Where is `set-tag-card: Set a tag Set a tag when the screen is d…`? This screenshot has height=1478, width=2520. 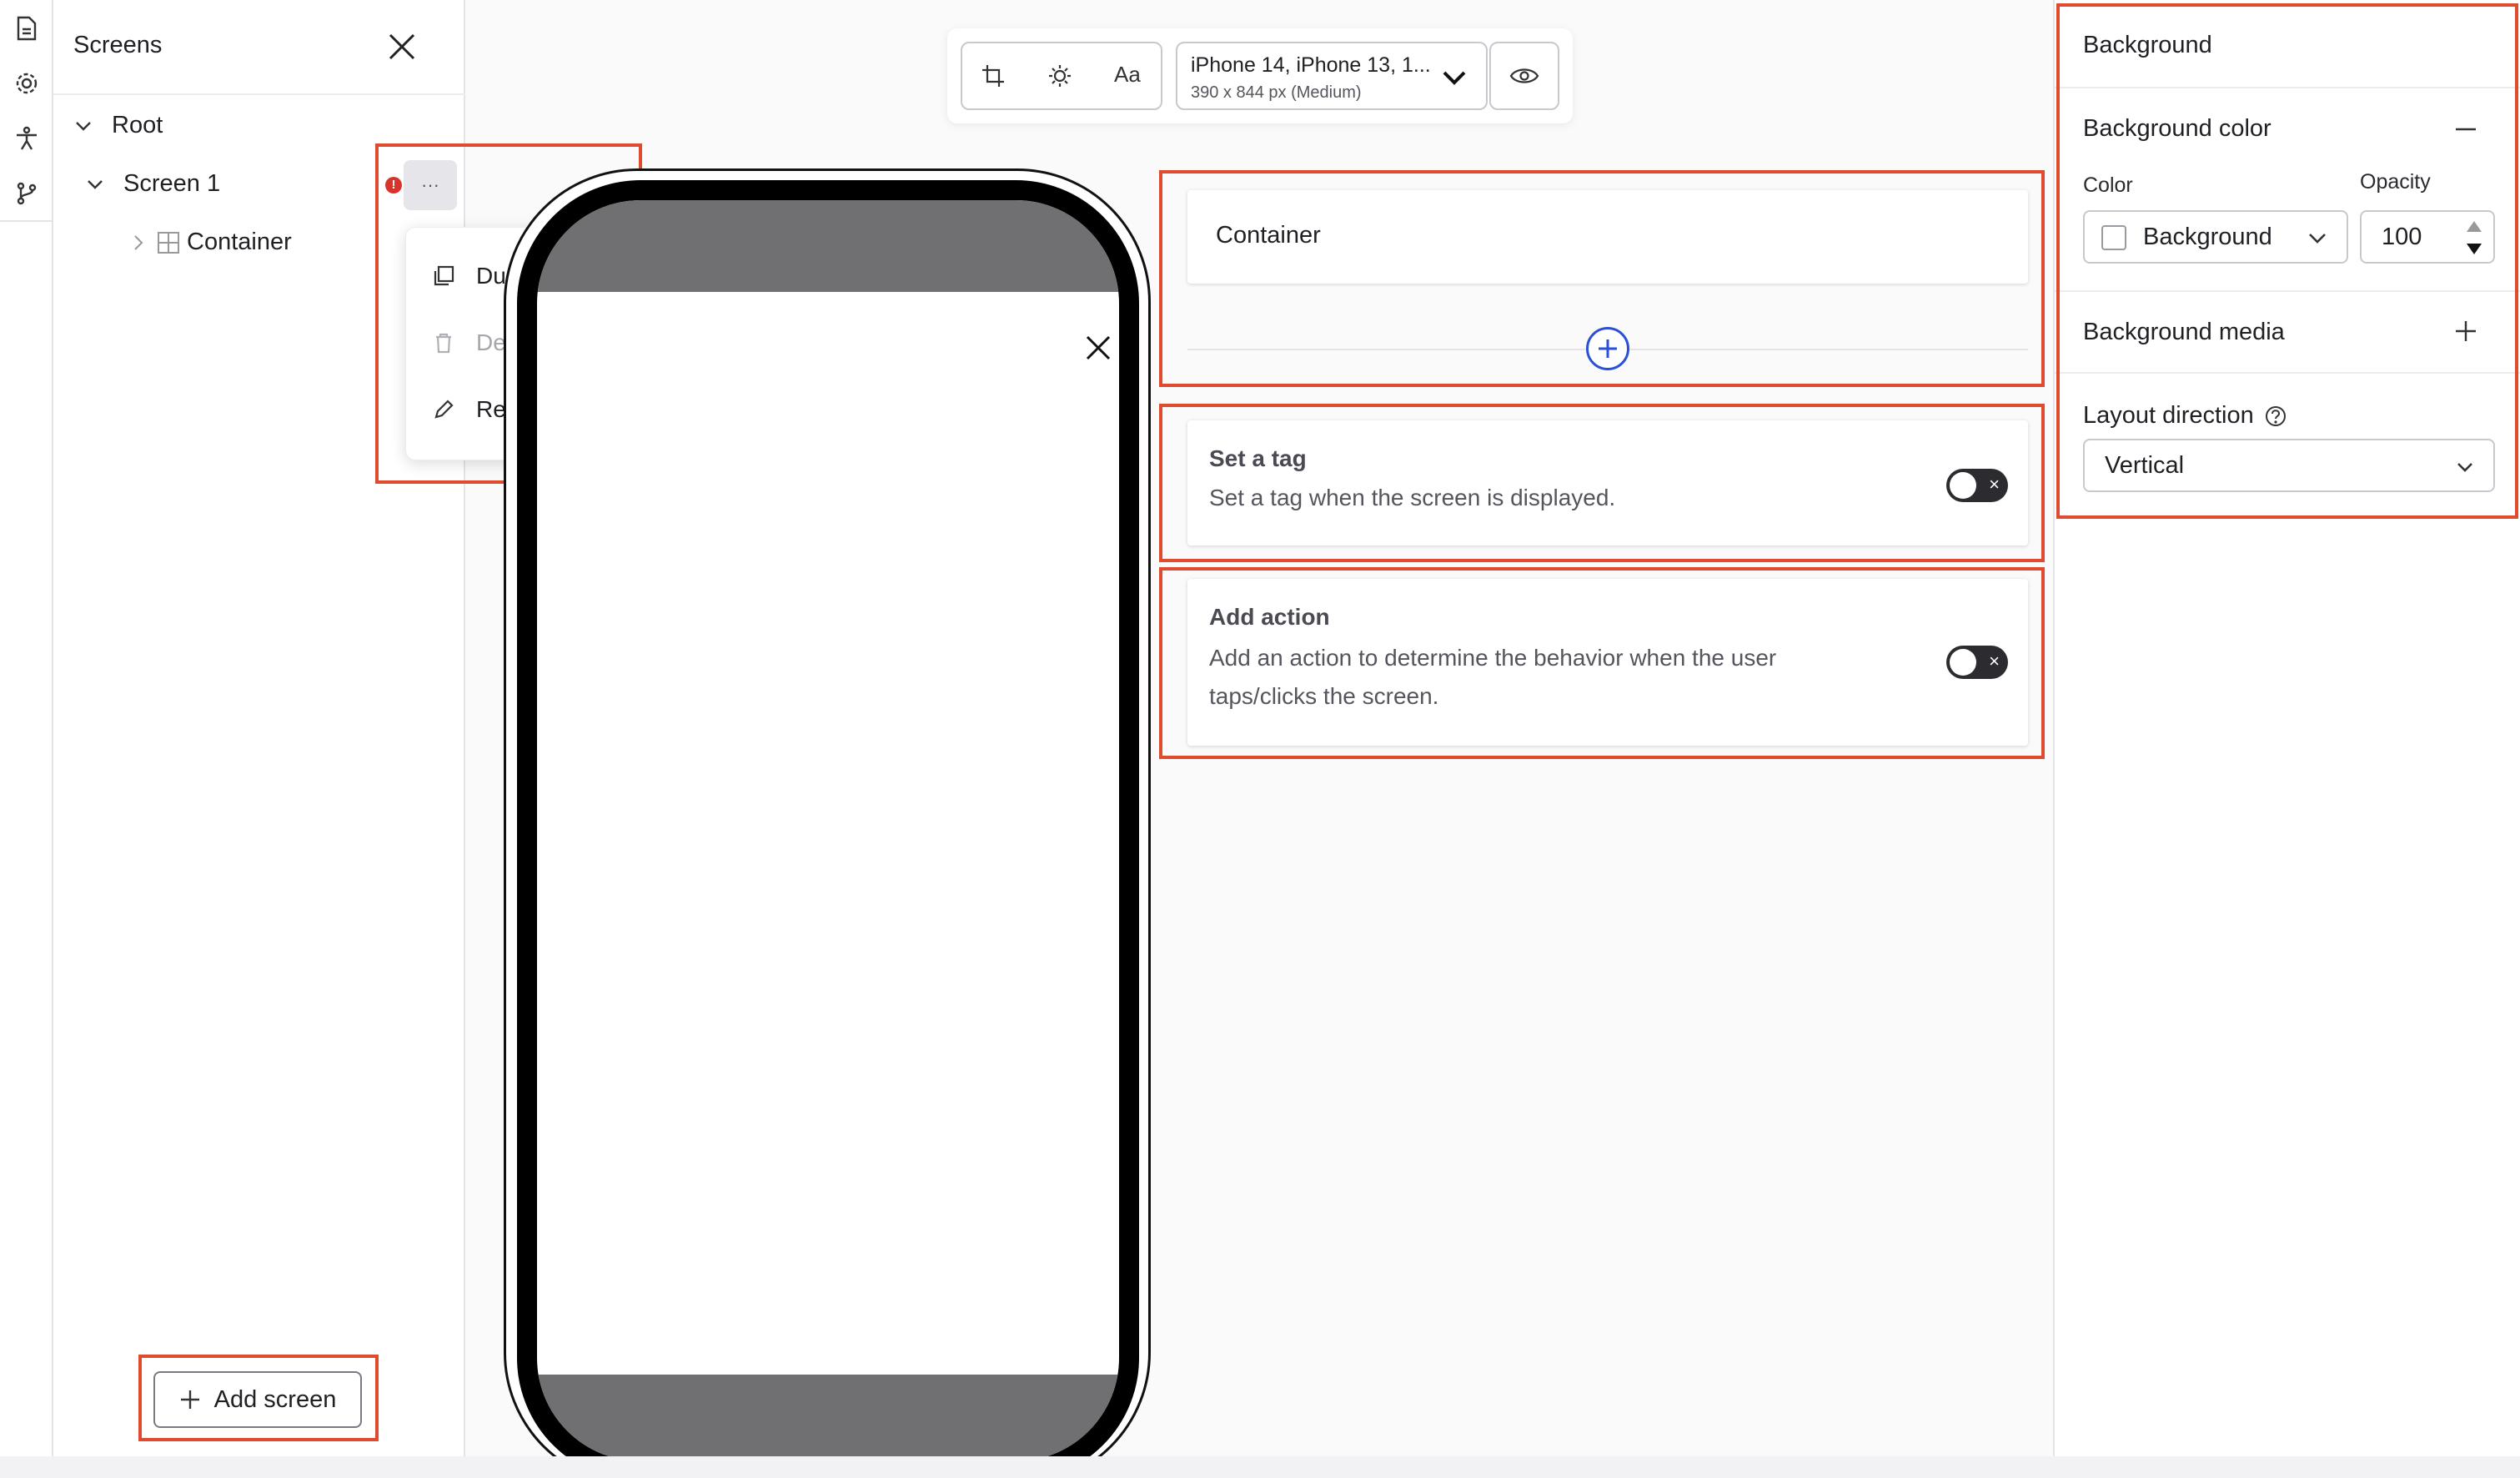
set-tag-card: Set a tag Set a tag when the screen is d… is located at coordinates (1607, 482).